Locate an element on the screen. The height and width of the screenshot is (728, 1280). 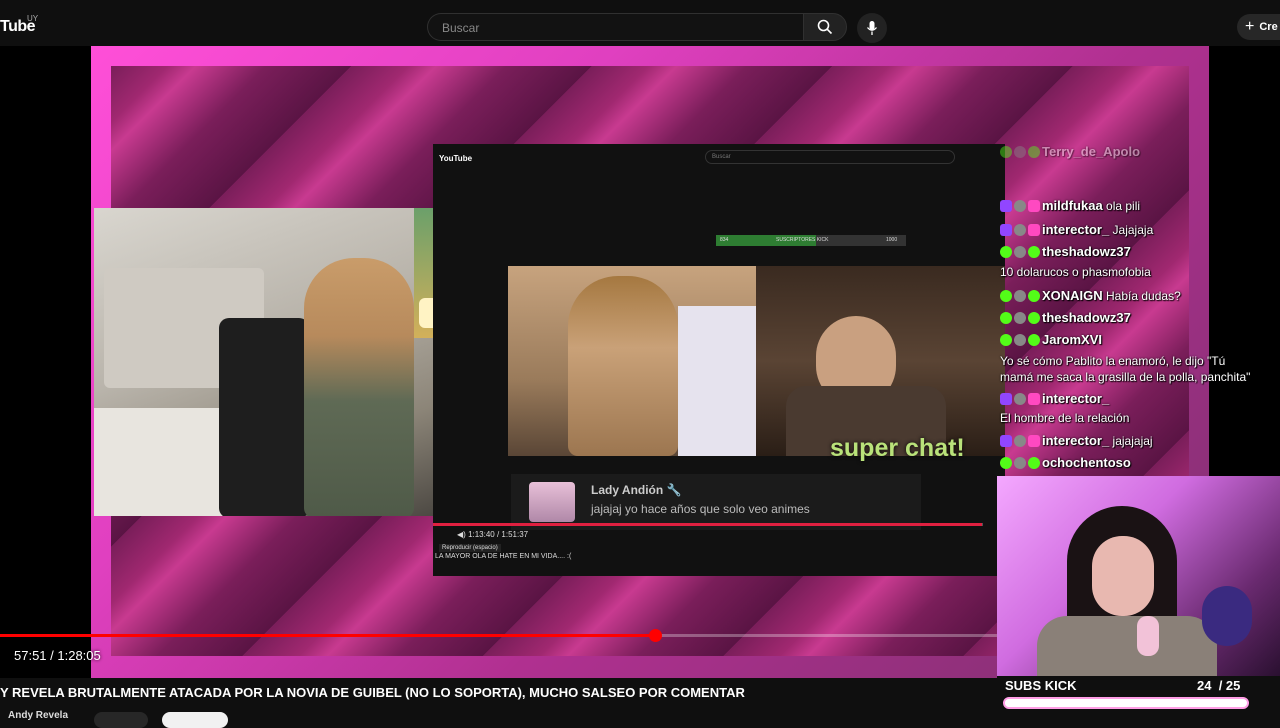
chat-message: XONAIGN Había dudas? is located at coordinates (1090, 295).